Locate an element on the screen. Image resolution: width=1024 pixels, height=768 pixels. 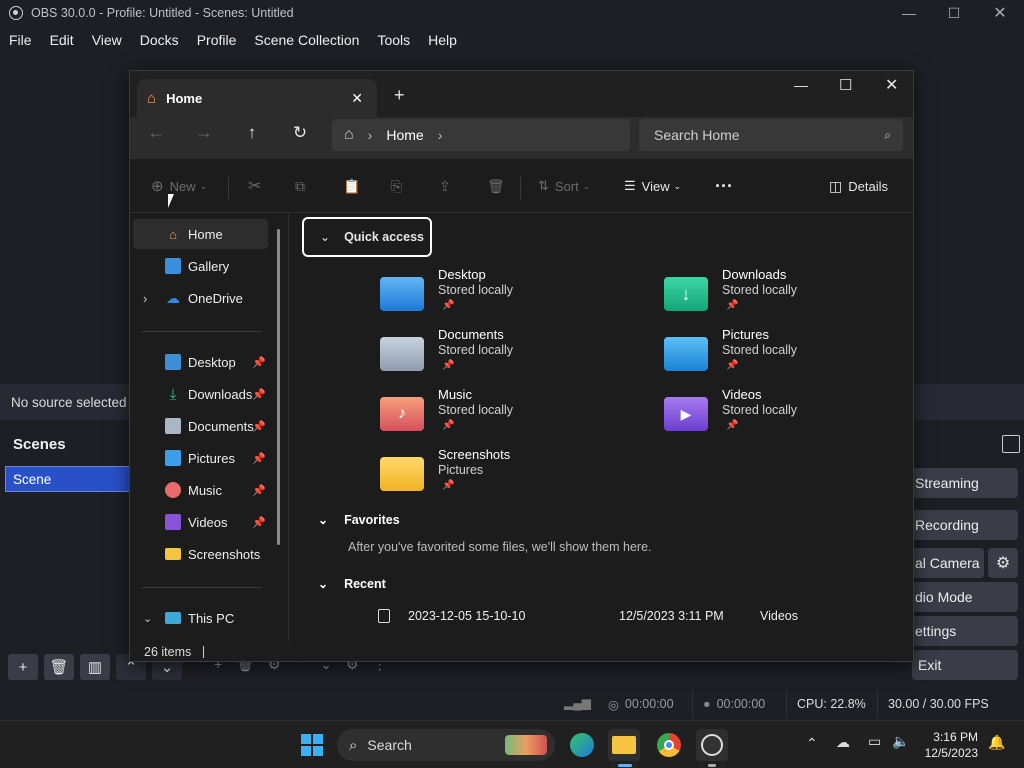
file-explorer-taskbar-icon is located at coordinates (624, 748).